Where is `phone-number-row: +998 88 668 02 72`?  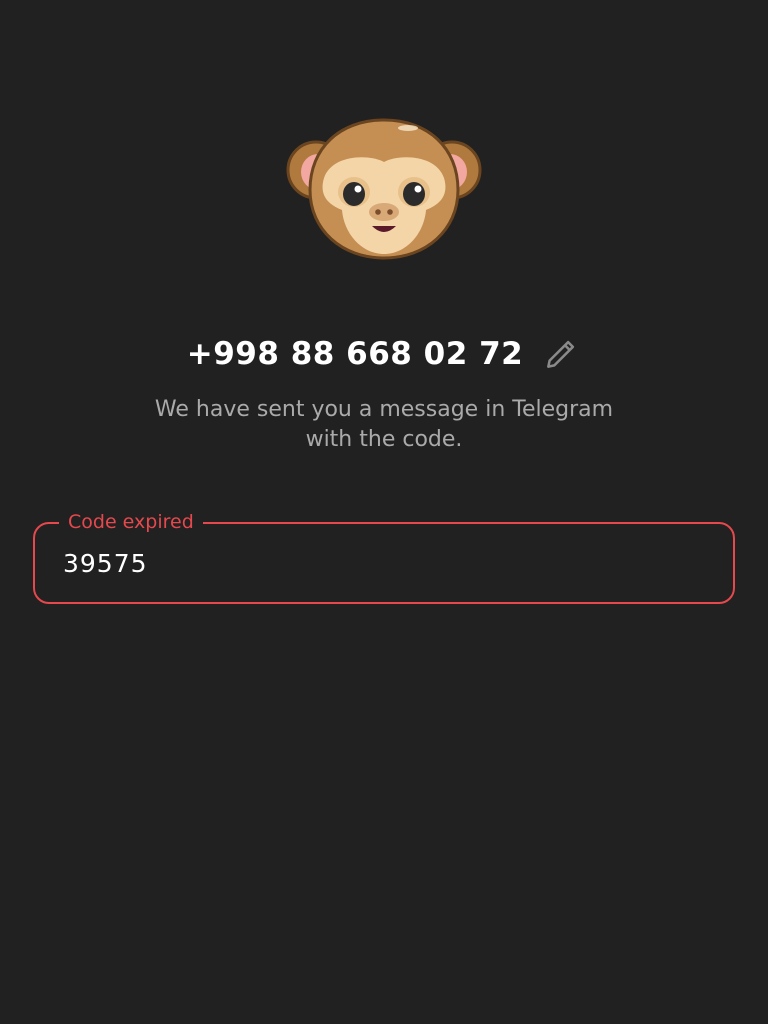 phone-number-row: +998 88 668 02 72 is located at coordinates (384, 354).